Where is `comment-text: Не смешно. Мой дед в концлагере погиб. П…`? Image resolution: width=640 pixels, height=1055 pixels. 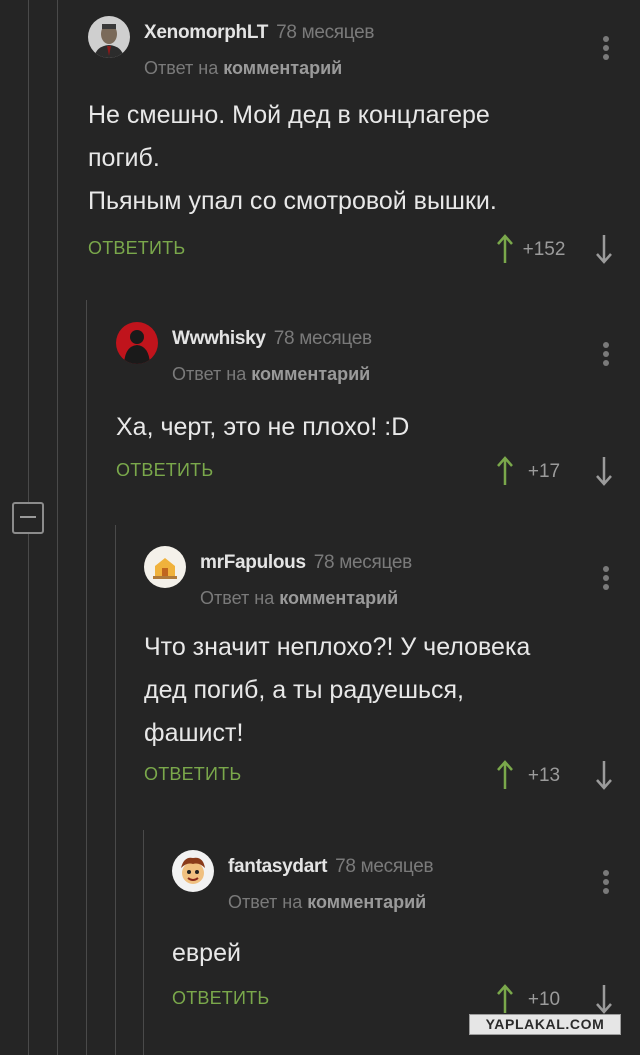 comment-text: Не смешно. Мой дед в концлагере погиб. П… is located at coordinates (292, 158).